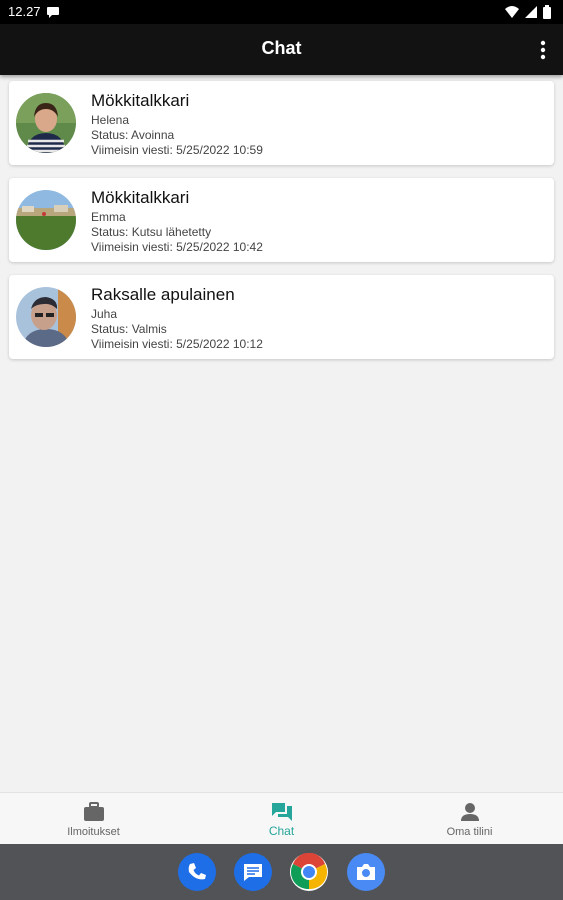 This screenshot has height=900, width=563. I want to click on page-title: Chat, so click(281, 48).